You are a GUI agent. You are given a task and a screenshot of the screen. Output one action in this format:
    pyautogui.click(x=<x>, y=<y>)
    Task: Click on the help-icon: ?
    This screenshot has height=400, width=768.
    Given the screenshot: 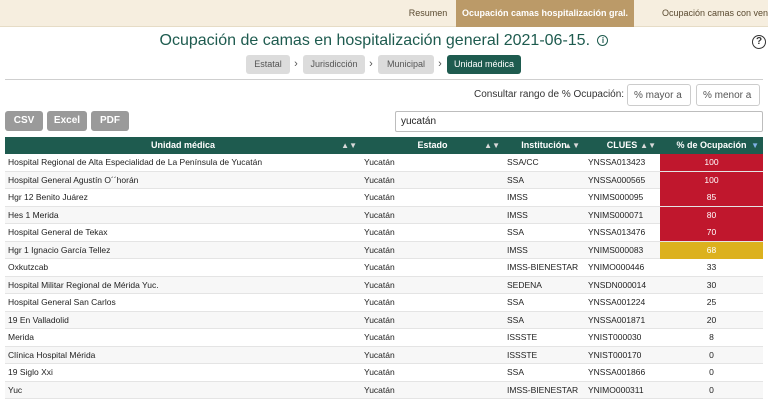 What is the action you would take?
    pyautogui.click(x=759, y=42)
    